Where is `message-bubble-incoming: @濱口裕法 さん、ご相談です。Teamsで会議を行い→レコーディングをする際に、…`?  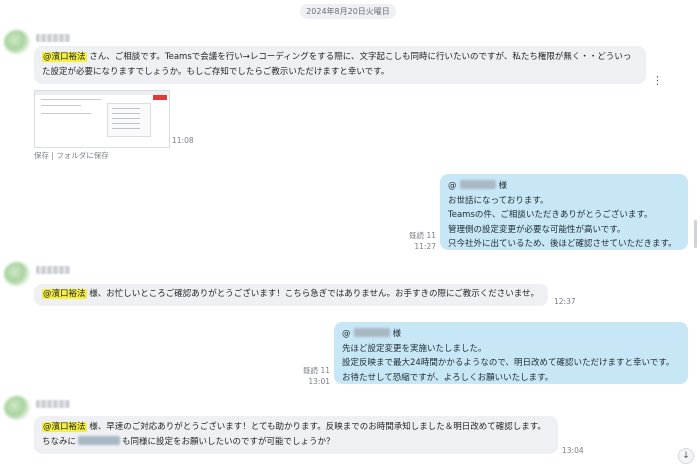
message-bubble-incoming: @濱口裕法 さん、ご相談です。Teamsで会議を行い→レコーディングをする際に、… is located at coordinates (340, 65).